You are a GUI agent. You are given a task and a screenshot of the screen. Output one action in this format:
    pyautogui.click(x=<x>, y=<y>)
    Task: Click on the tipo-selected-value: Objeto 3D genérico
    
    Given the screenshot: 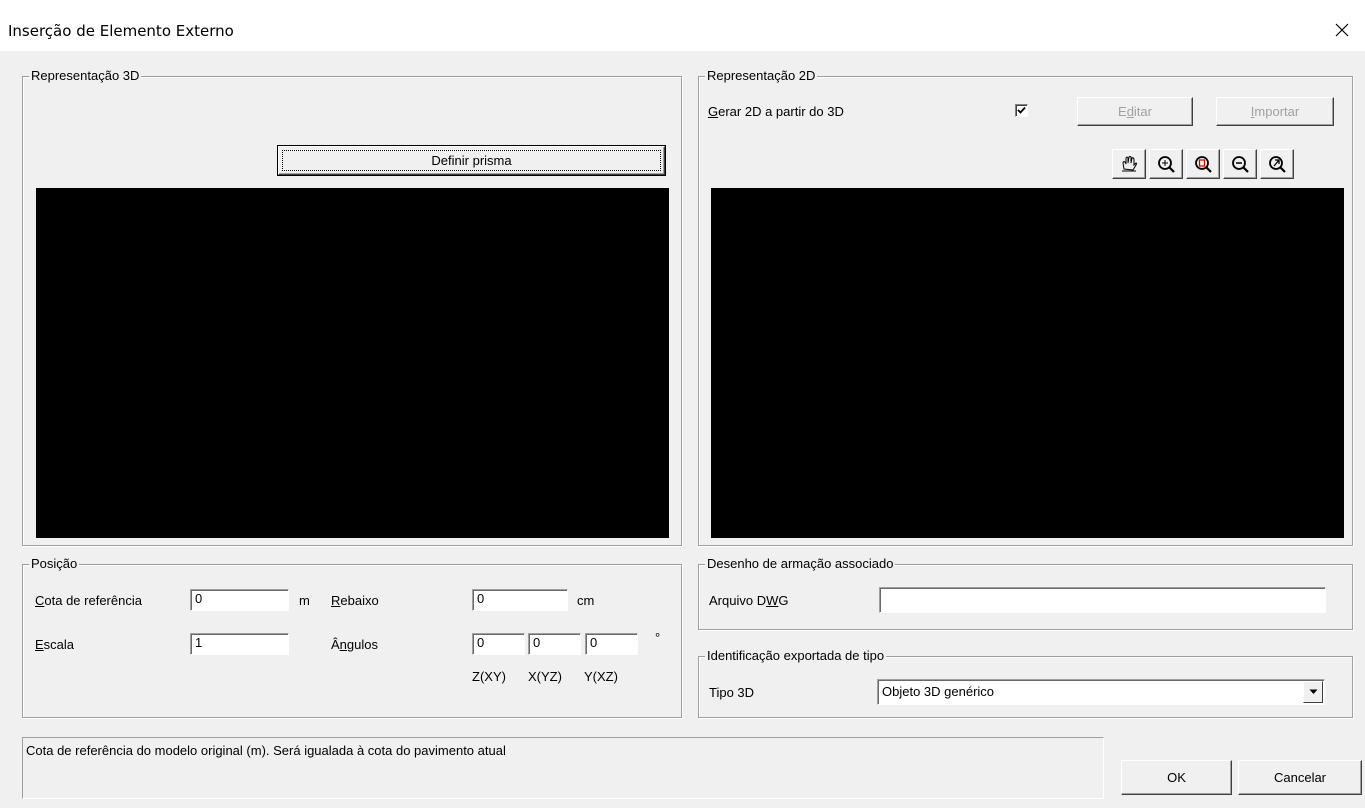 What is the action you would take?
    pyautogui.click(x=938, y=691)
    